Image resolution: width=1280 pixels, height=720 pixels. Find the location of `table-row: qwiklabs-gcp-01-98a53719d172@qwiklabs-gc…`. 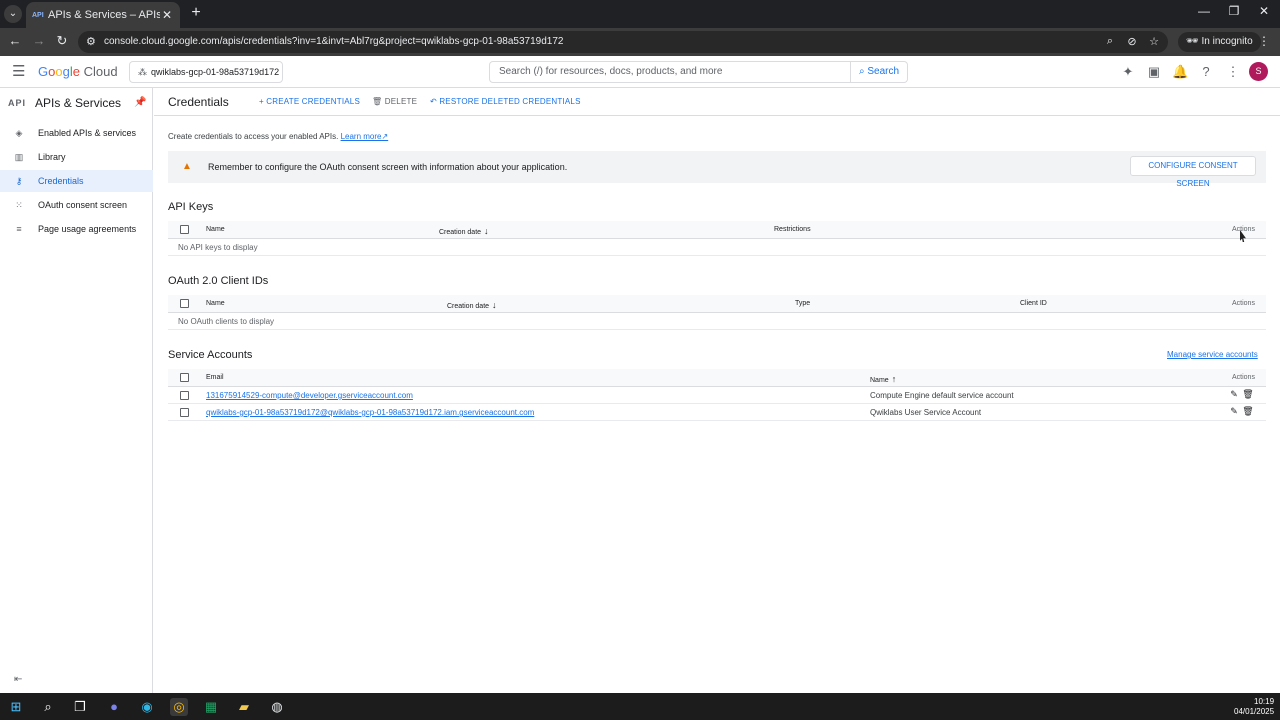

table-row: qwiklabs-gcp-01-98a53719d172@qwiklabs-gc… is located at coordinates (717, 412).